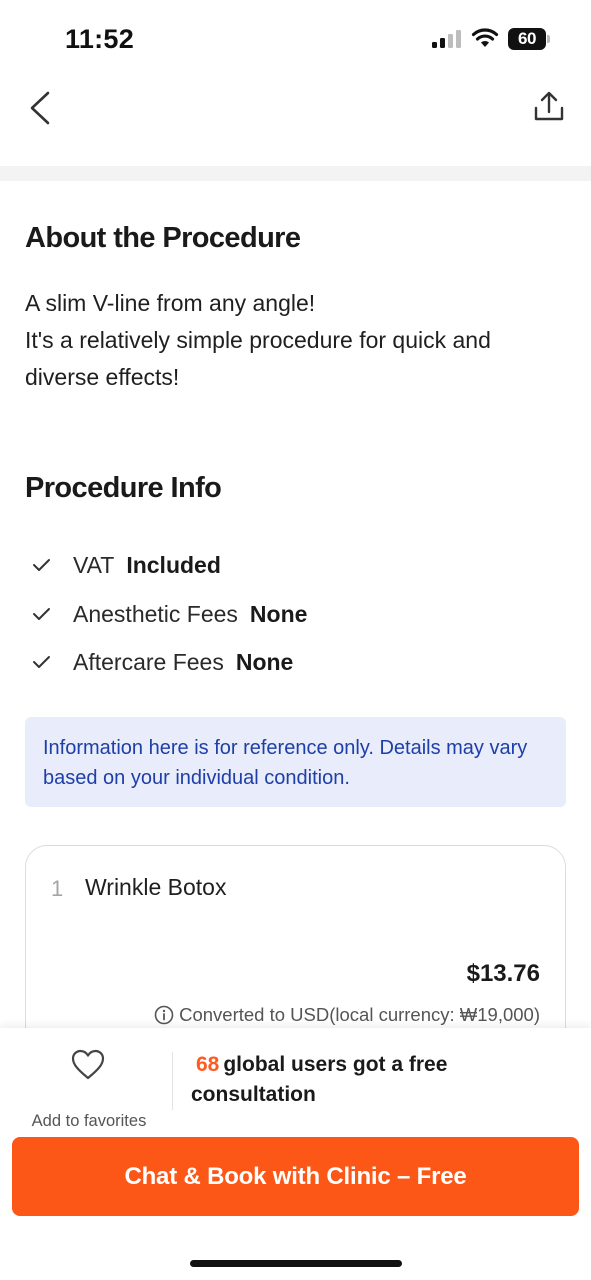 The width and height of the screenshot is (591, 1280). What do you see at coordinates (123, 488) in the screenshot?
I see `procedure-info-title: Procedure Info` at bounding box center [123, 488].